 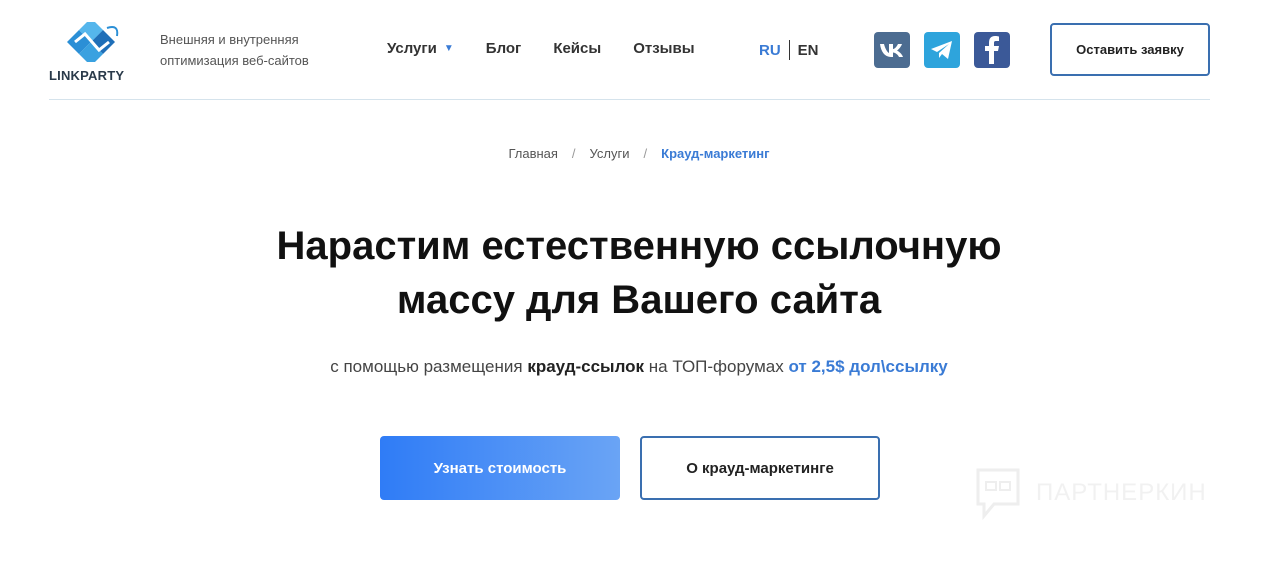 What do you see at coordinates (639, 153) in the screenshot?
I see `breadcrumb: Главная / Услуги / Крауд-маркетинг` at bounding box center [639, 153].